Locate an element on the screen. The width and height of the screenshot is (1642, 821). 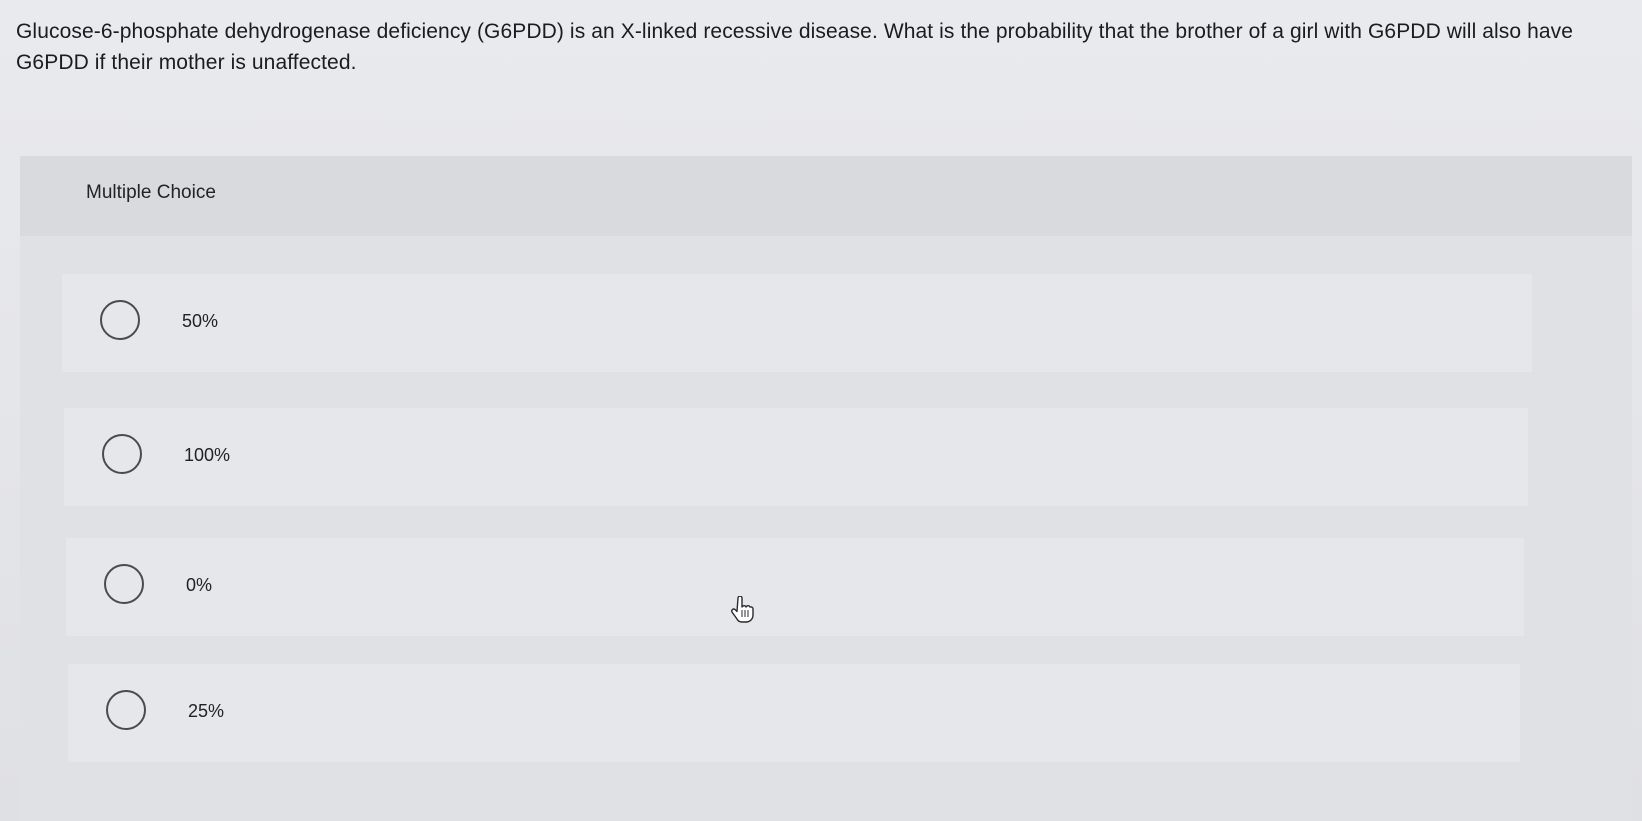
option-25-percent: 25% is located at coordinates (794, 713).